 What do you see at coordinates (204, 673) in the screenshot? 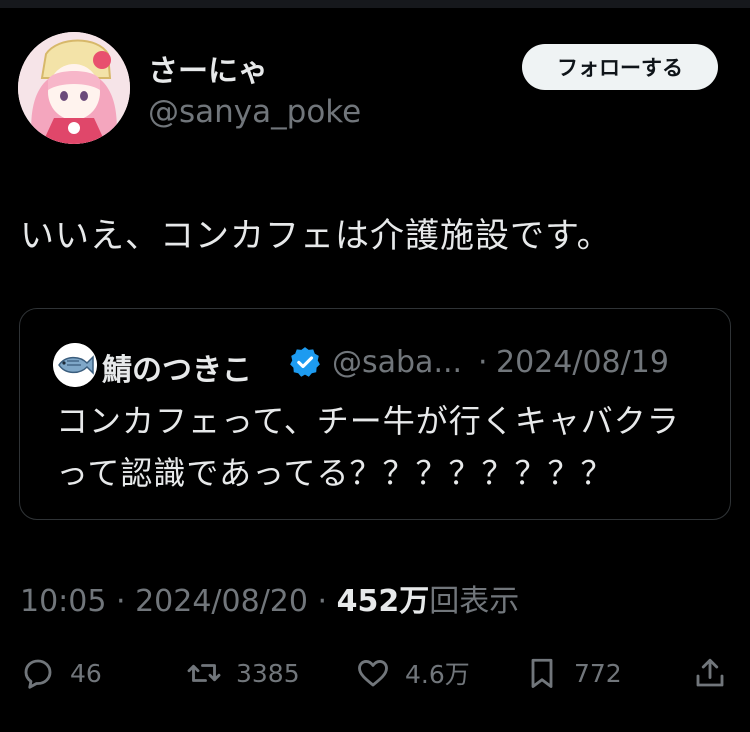
I see `retweet-icon` at bounding box center [204, 673].